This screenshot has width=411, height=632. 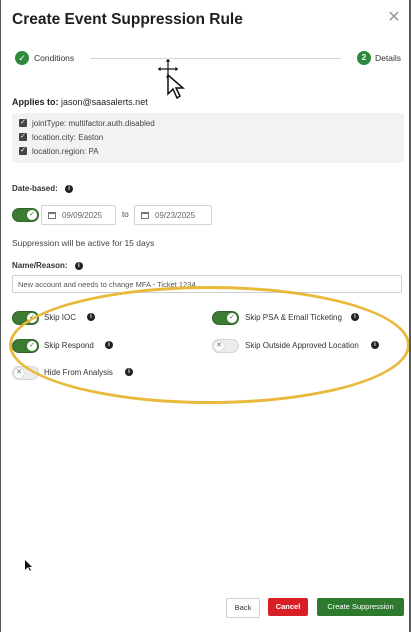 I want to click on list-item: ✓ location.region: PA, so click(x=59, y=151).